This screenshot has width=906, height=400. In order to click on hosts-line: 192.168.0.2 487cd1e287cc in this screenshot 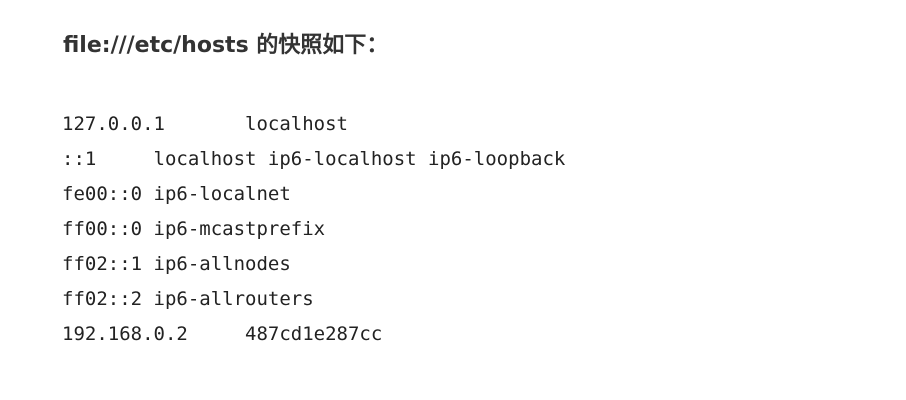, I will do `click(222, 334)`.